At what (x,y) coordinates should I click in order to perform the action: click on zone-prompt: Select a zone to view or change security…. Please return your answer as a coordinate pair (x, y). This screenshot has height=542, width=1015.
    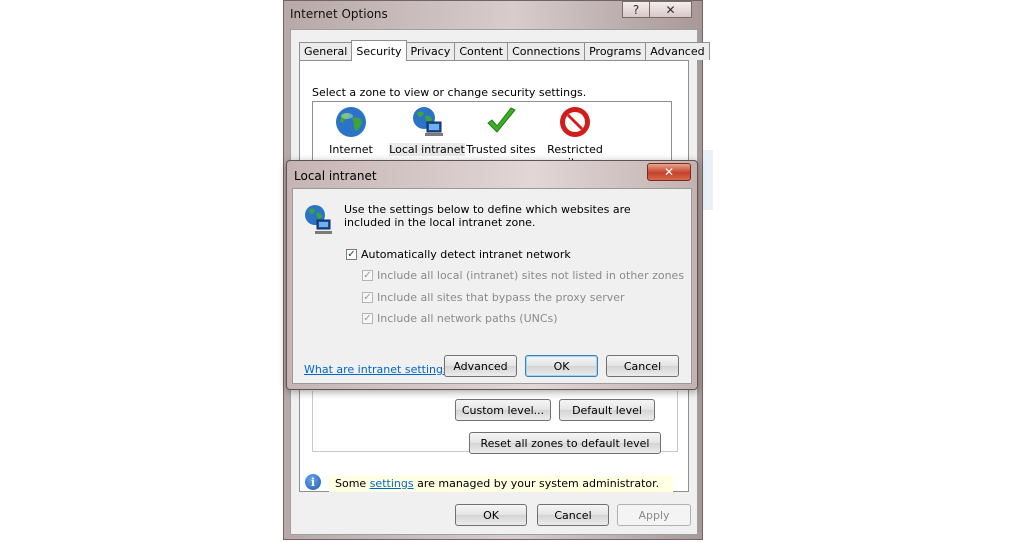
    Looking at the image, I should click on (449, 92).